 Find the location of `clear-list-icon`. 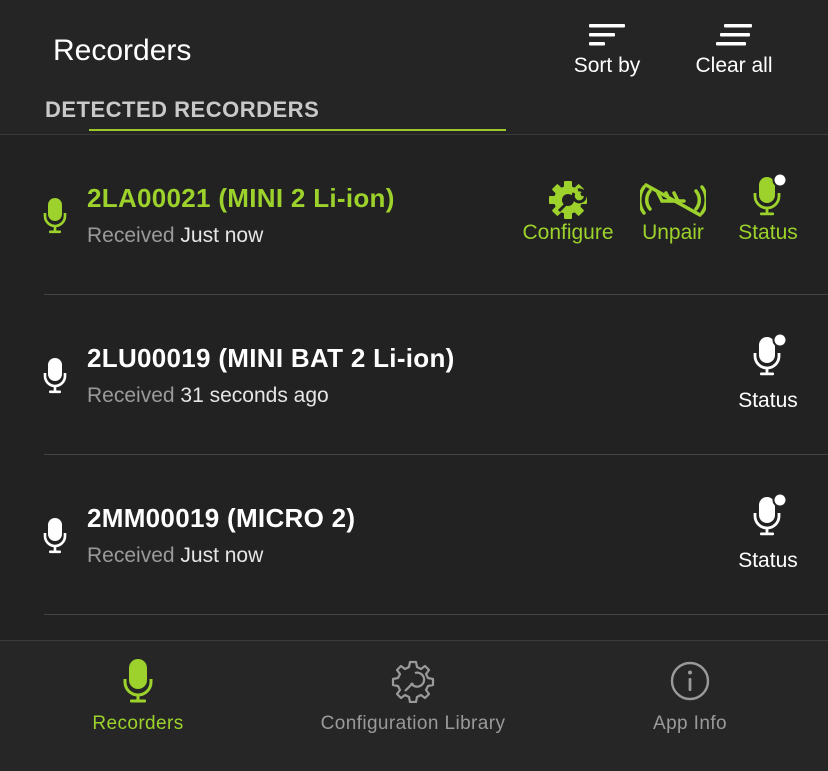

clear-list-icon is located at coordinates (734, 35).